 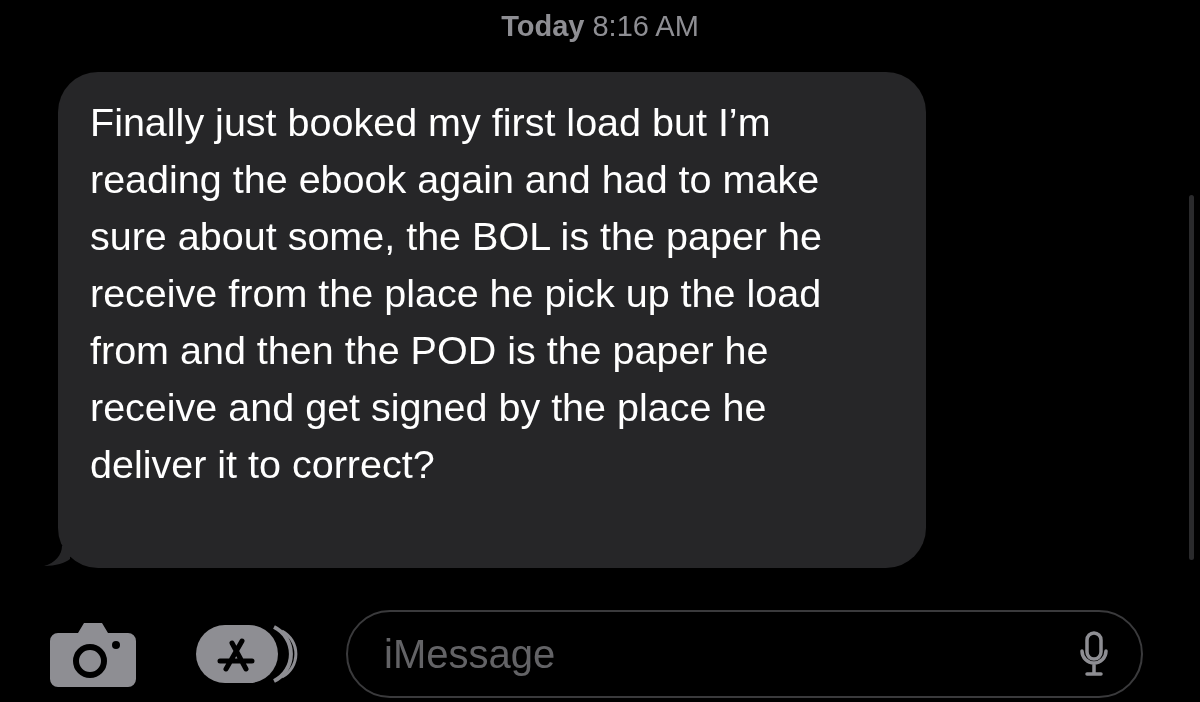 What do you see at coordinates (93, 654) in the screenshot?
I see `camera-icon` at bounding box center [93, 654].